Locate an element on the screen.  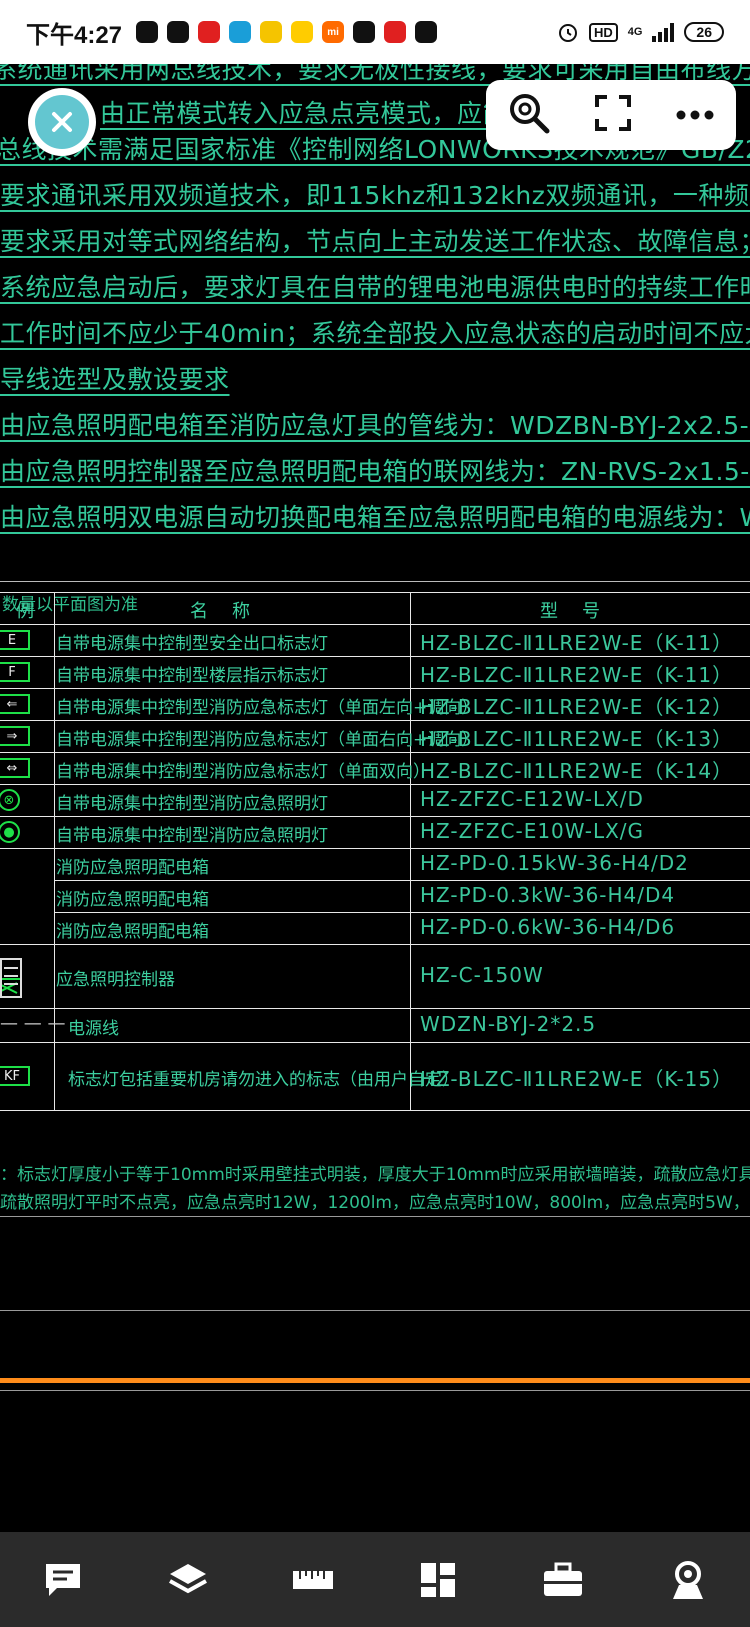
zoom-icon is located at coordinates (530, 114).